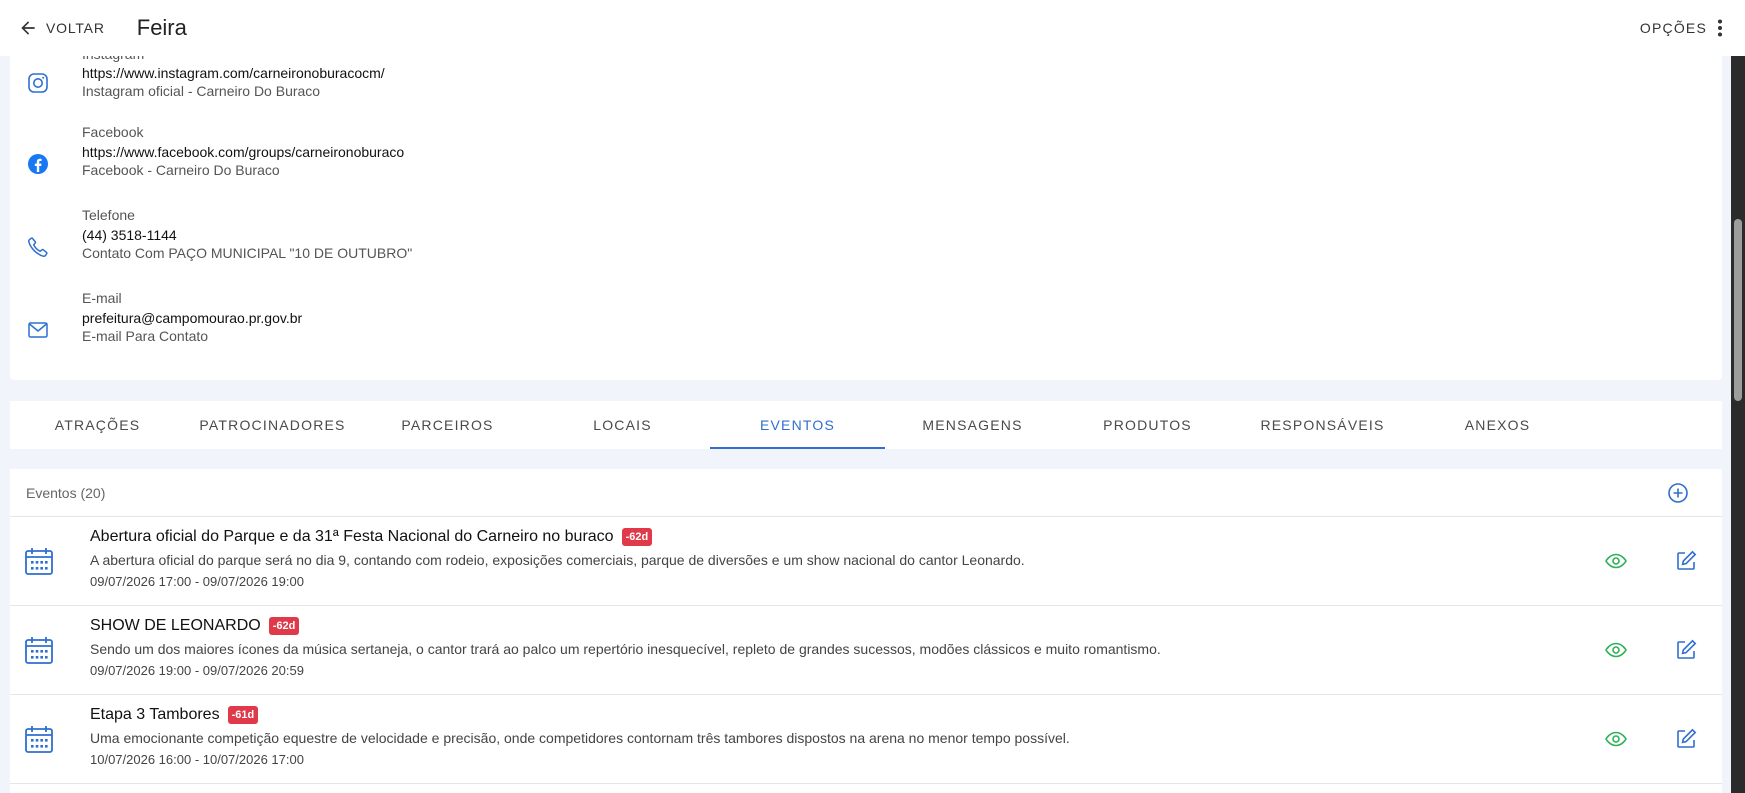 This screenshot has height=793, width=1745. What do you see at coordinates (102, 298) in the screenshot?
I see `contact-label: E-mail` at bounding box center [102, 298].